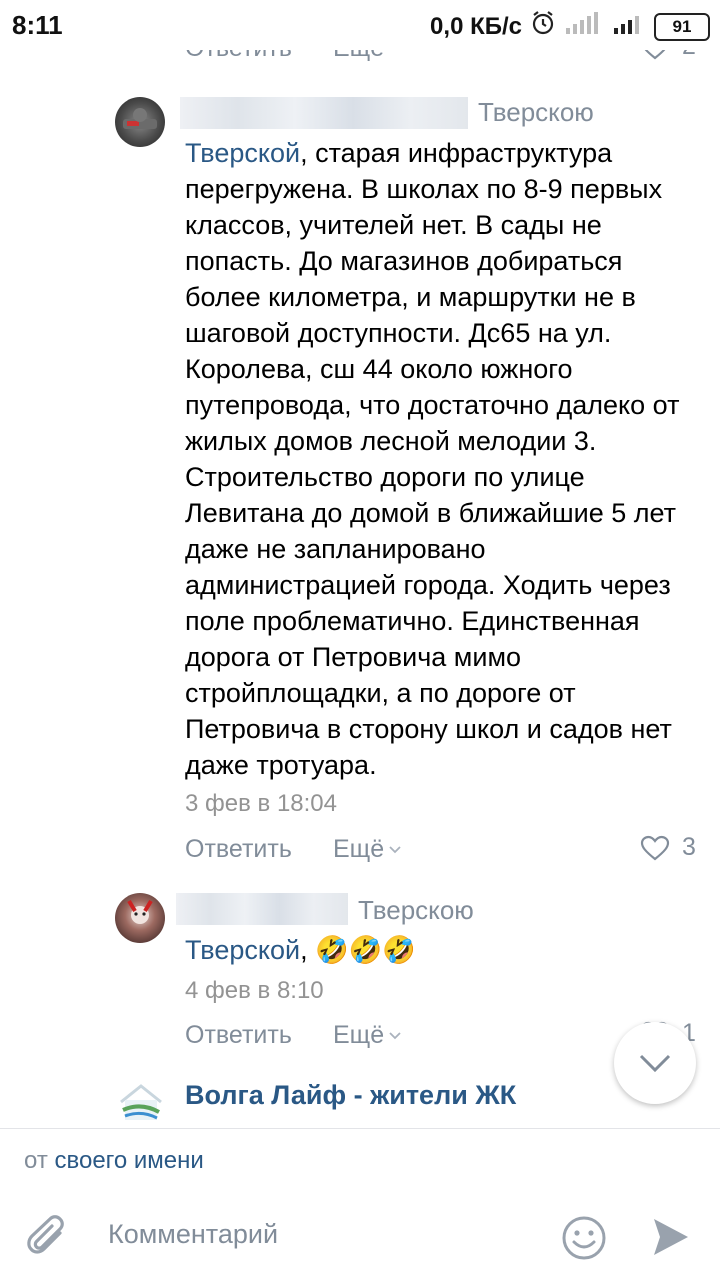 This screenshot has width=720, height=1281. What do you see at coordinates (141, 1102) in the screenshot?
I see `group-avatar` at bounding box center [141, 1102].